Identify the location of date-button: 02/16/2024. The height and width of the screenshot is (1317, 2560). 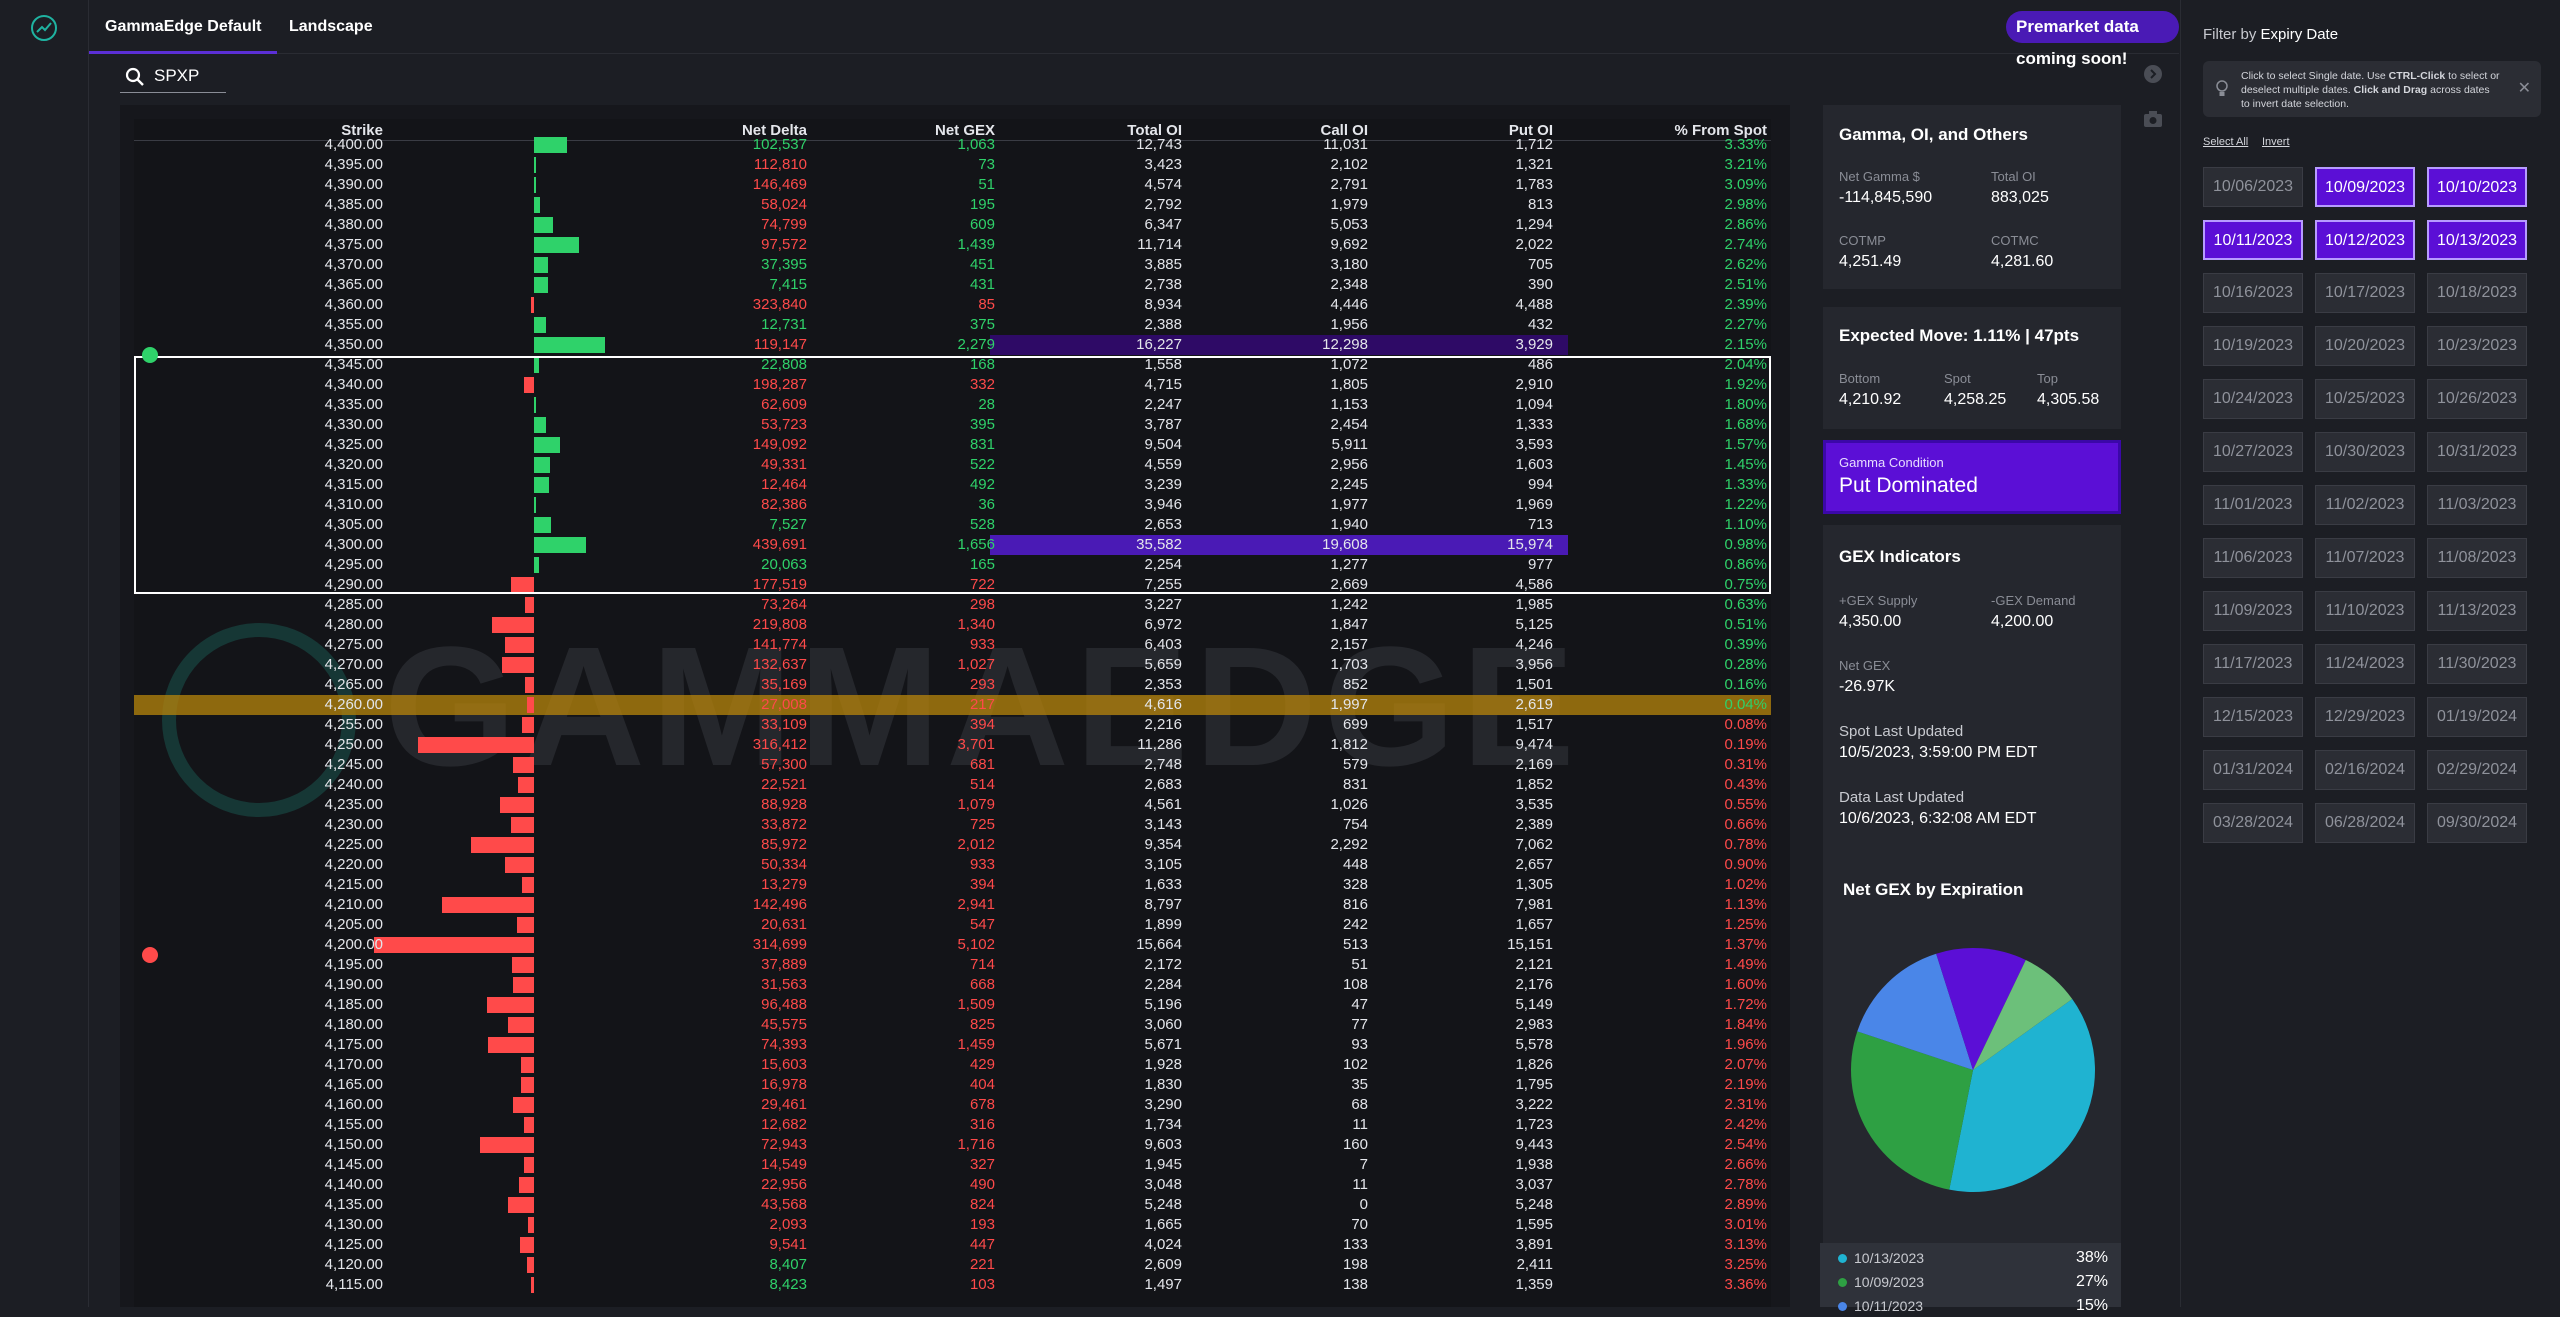
(2365, 770).